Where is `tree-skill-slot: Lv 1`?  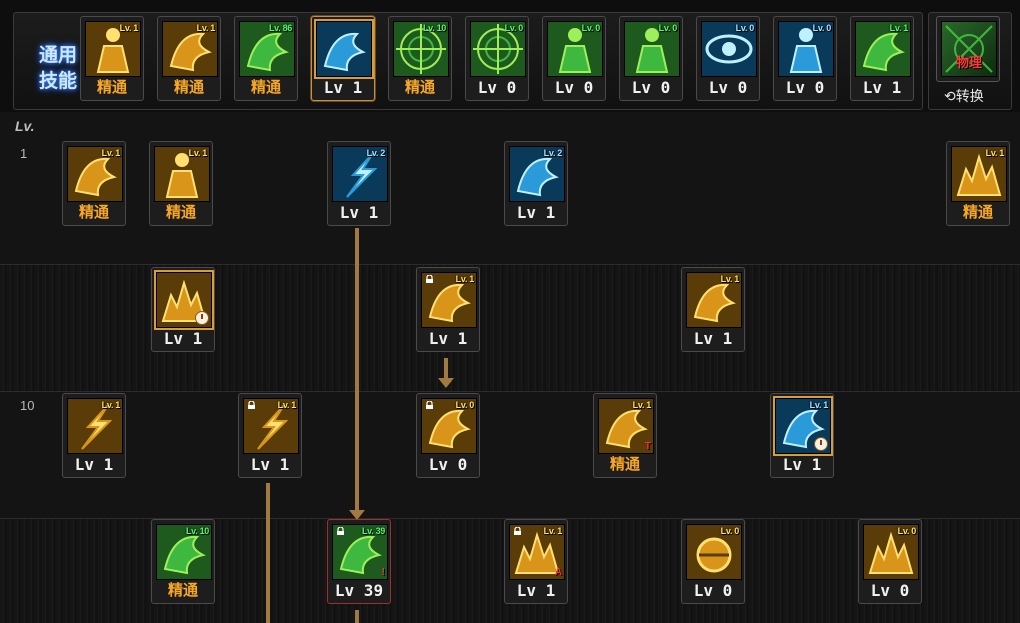
tree-skill-slot: Lv 1 is located at coordinates (183, 309).